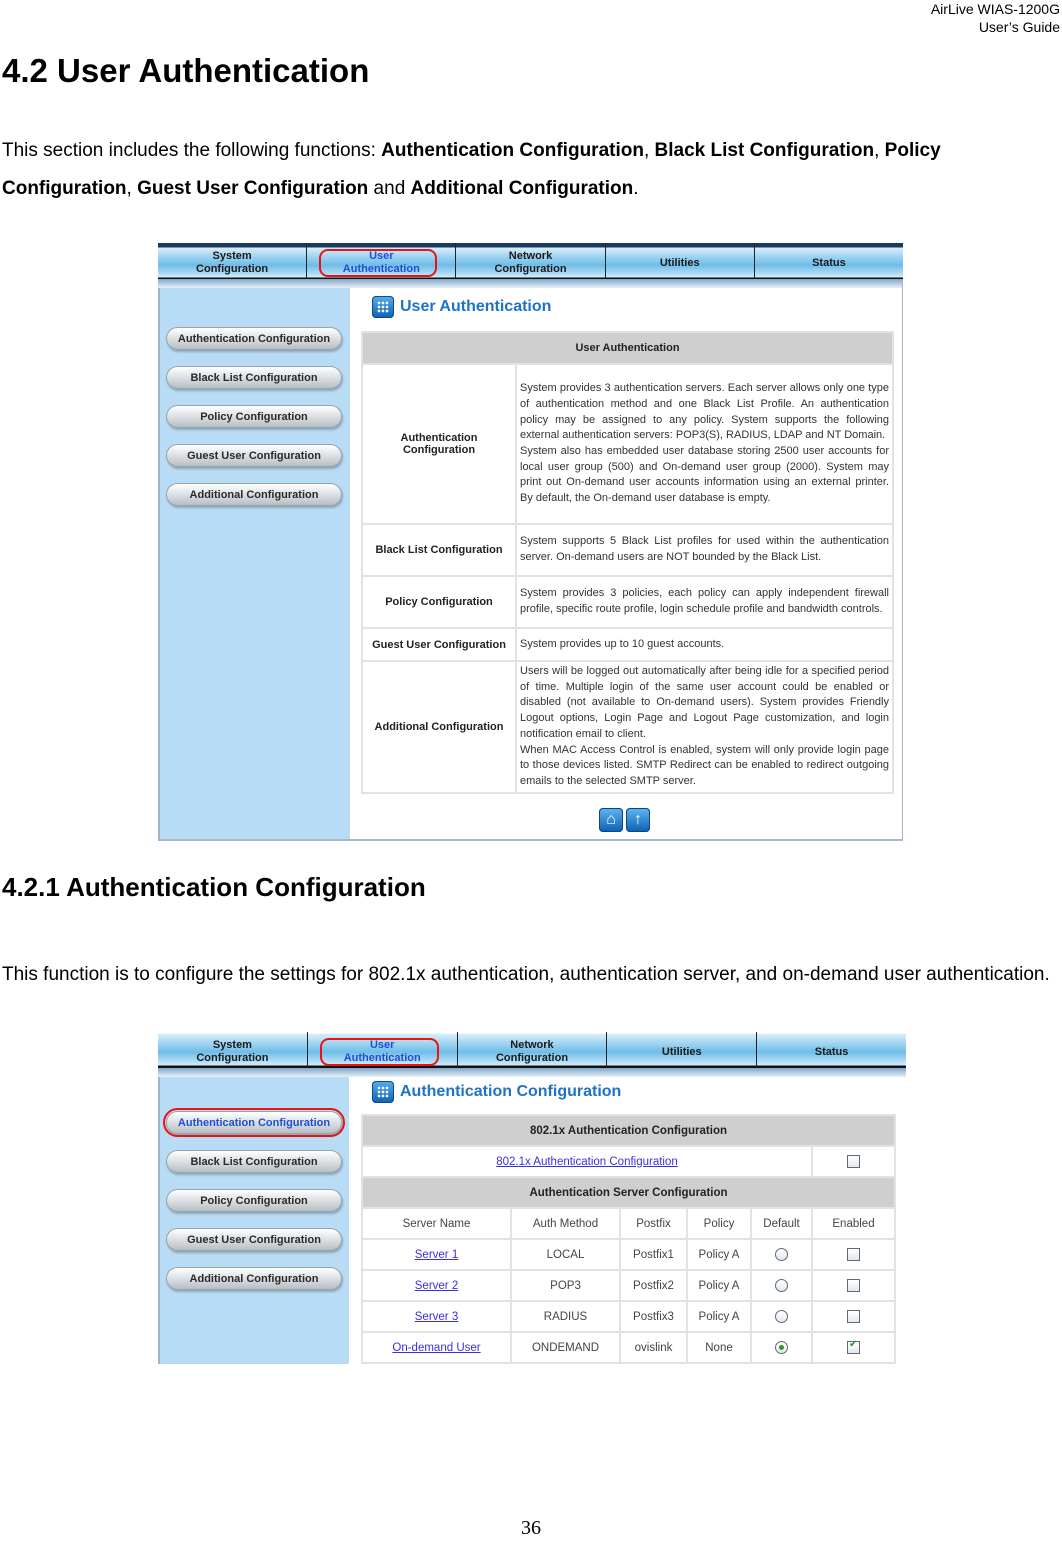 The width and height of the screenshot is (1062, 1554). What do you see at coordinates (995, 9) in the screenshot?
I see `product-name: AirLive WIAS-1200G` at bounding box center [995, 9].